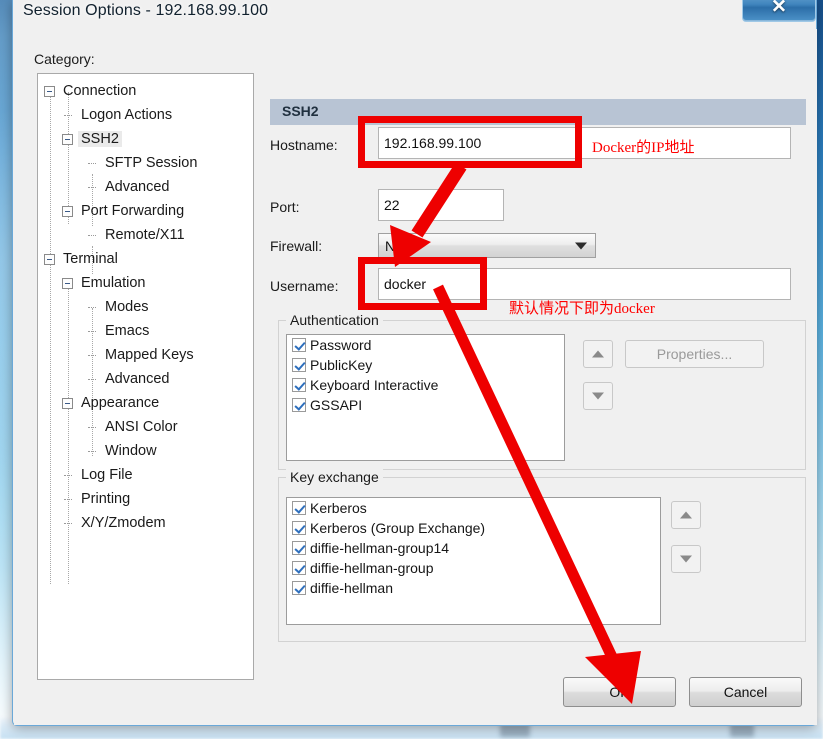 The width and height of the screenshot is (823, 739). What do you see at coordinates (100, 139) in the screenshot?
I see `tree-item-label: SSH2` at bounding box center [100, 139].